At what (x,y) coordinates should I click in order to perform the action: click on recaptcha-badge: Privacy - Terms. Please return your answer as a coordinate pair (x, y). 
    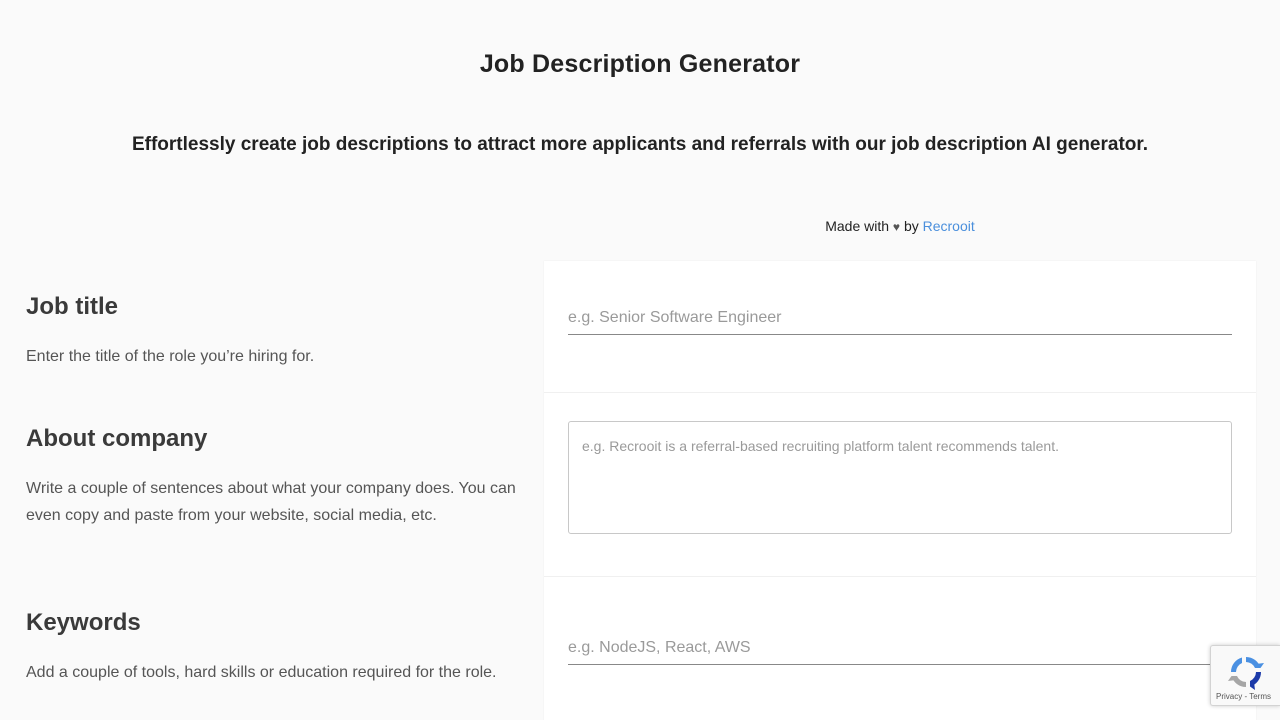
    Looking at the image, I should click on (1245, 675).